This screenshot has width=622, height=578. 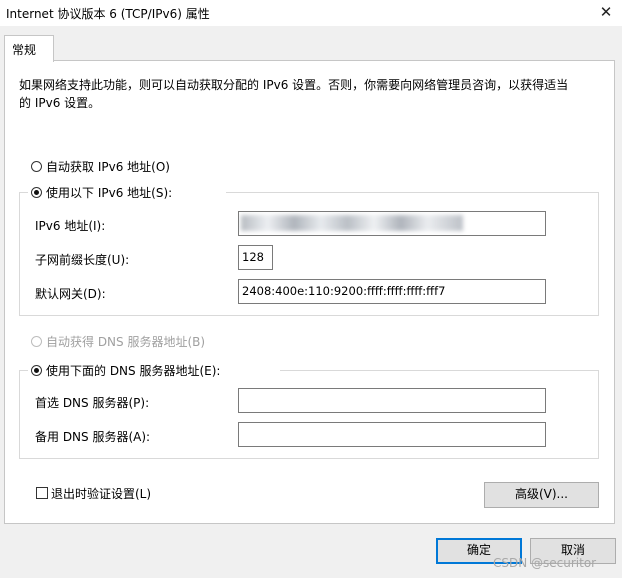 I want to click on close-icon: ✕, so click(x=606, y=12).